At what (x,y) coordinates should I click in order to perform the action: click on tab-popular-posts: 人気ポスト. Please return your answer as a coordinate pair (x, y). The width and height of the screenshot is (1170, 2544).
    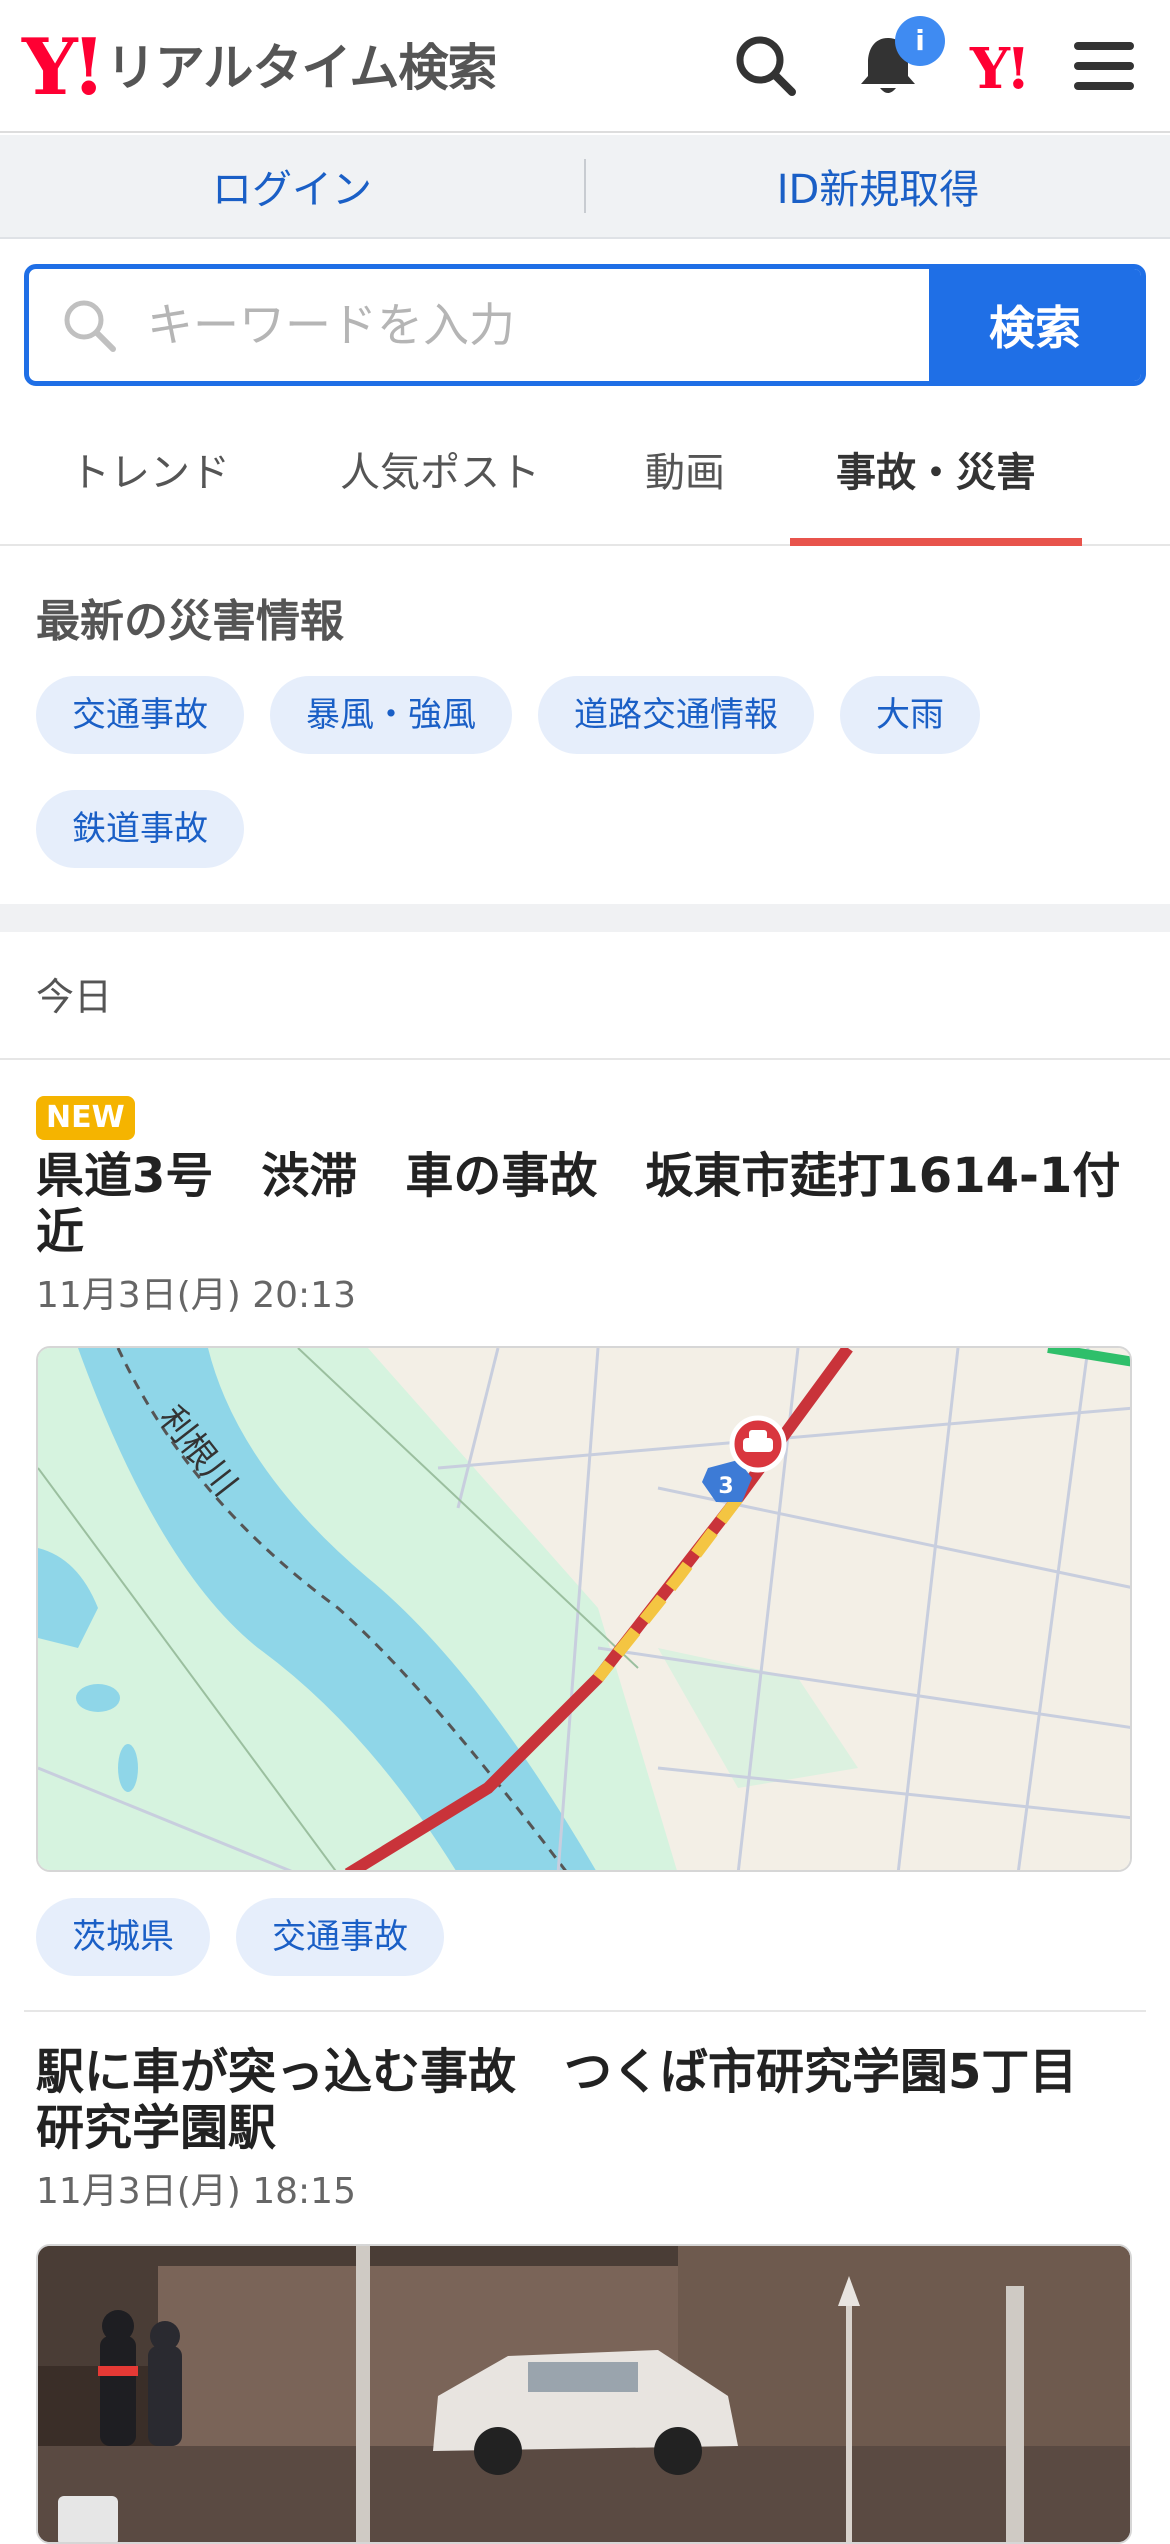
    Looking at the image, I should click on (440, 472).